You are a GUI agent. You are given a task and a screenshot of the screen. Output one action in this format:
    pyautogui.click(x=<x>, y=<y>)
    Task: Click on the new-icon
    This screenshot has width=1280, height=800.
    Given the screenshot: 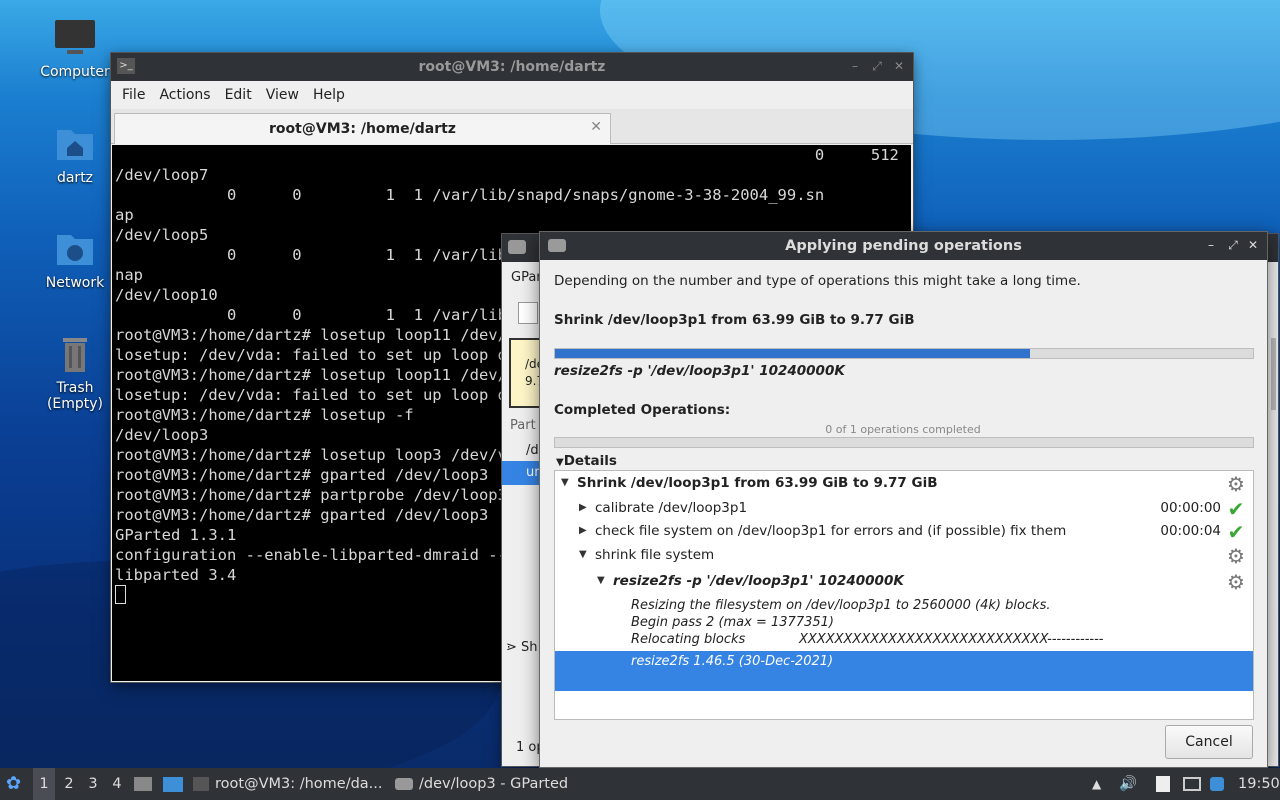 What is the action you would take?
    pyautogui.click(x=528, y=313)
    